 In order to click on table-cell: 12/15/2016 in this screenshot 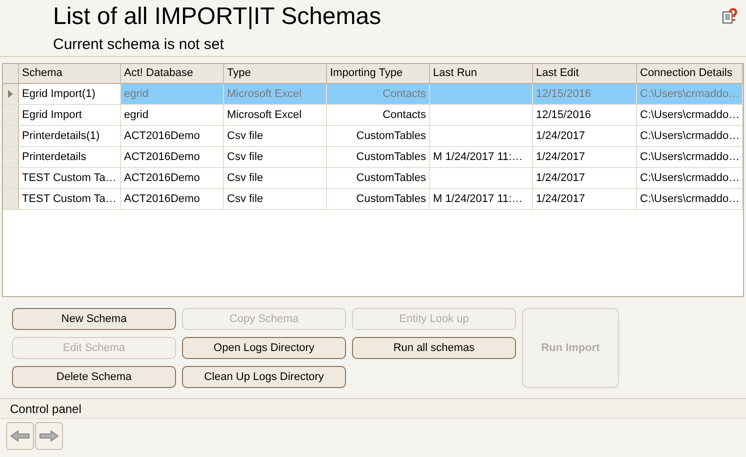, I will do `click(585, 94)`.